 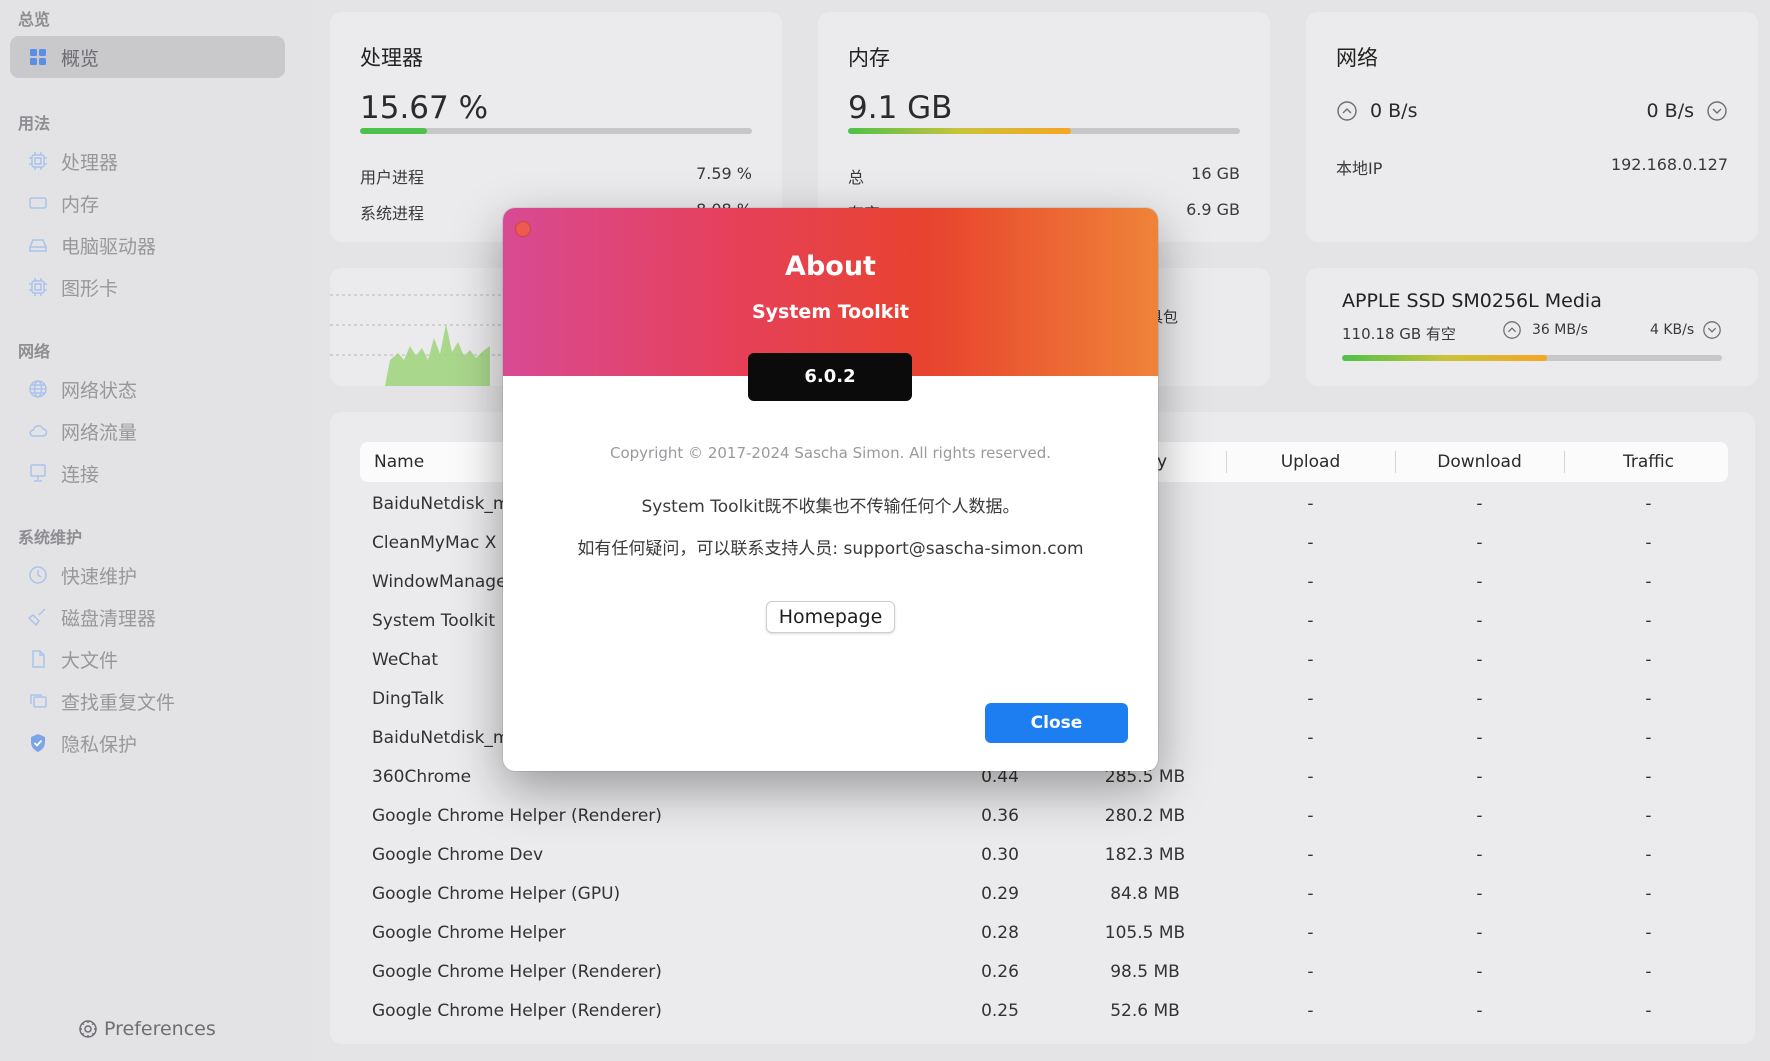 I want to click on sidebar-item-label: 磁盘清理器, so click(x=109, y=618).